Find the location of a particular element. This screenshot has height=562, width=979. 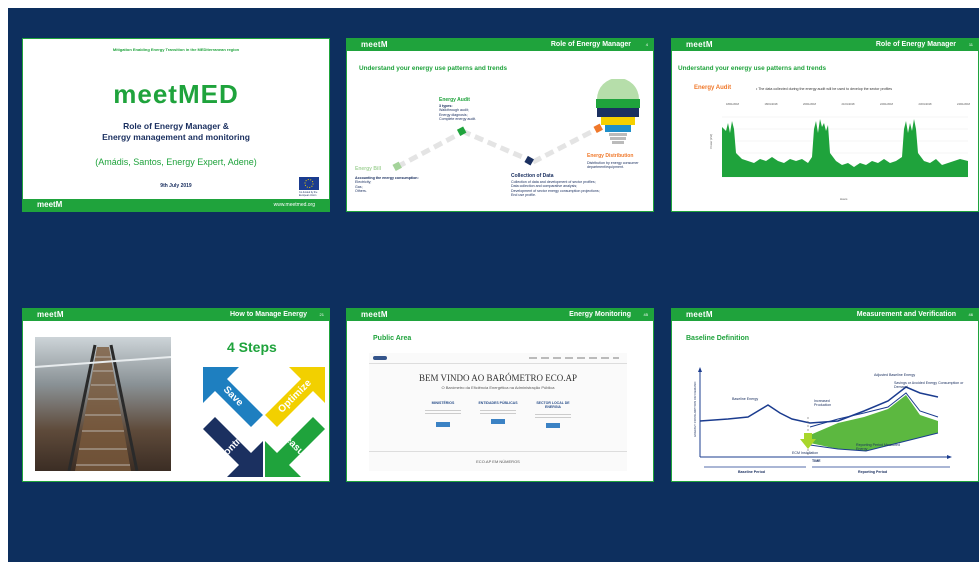

site-divider is located at coordinates (498, 451).